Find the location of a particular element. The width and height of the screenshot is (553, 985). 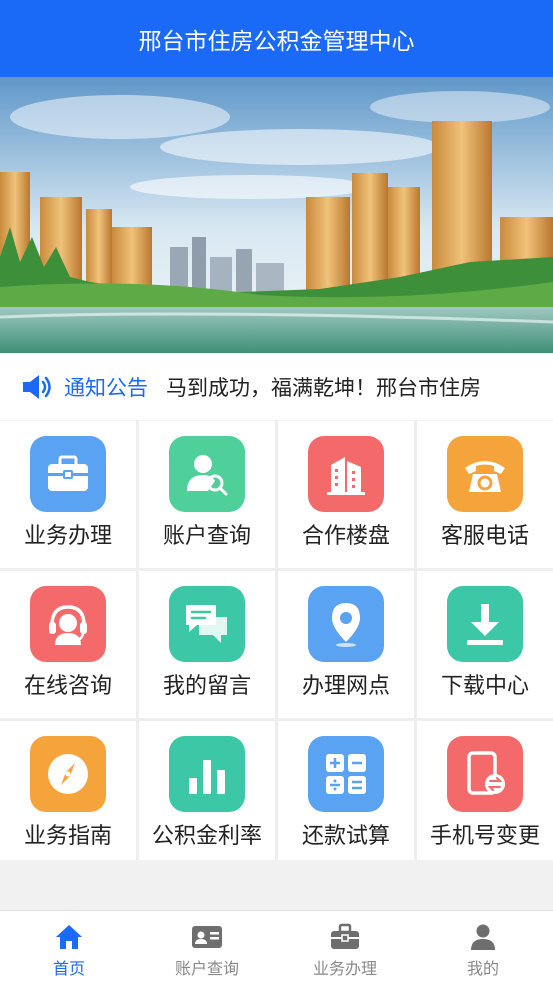

app-header: 邢台市住房公积金管理中心 is located at coordinates (276, 38).